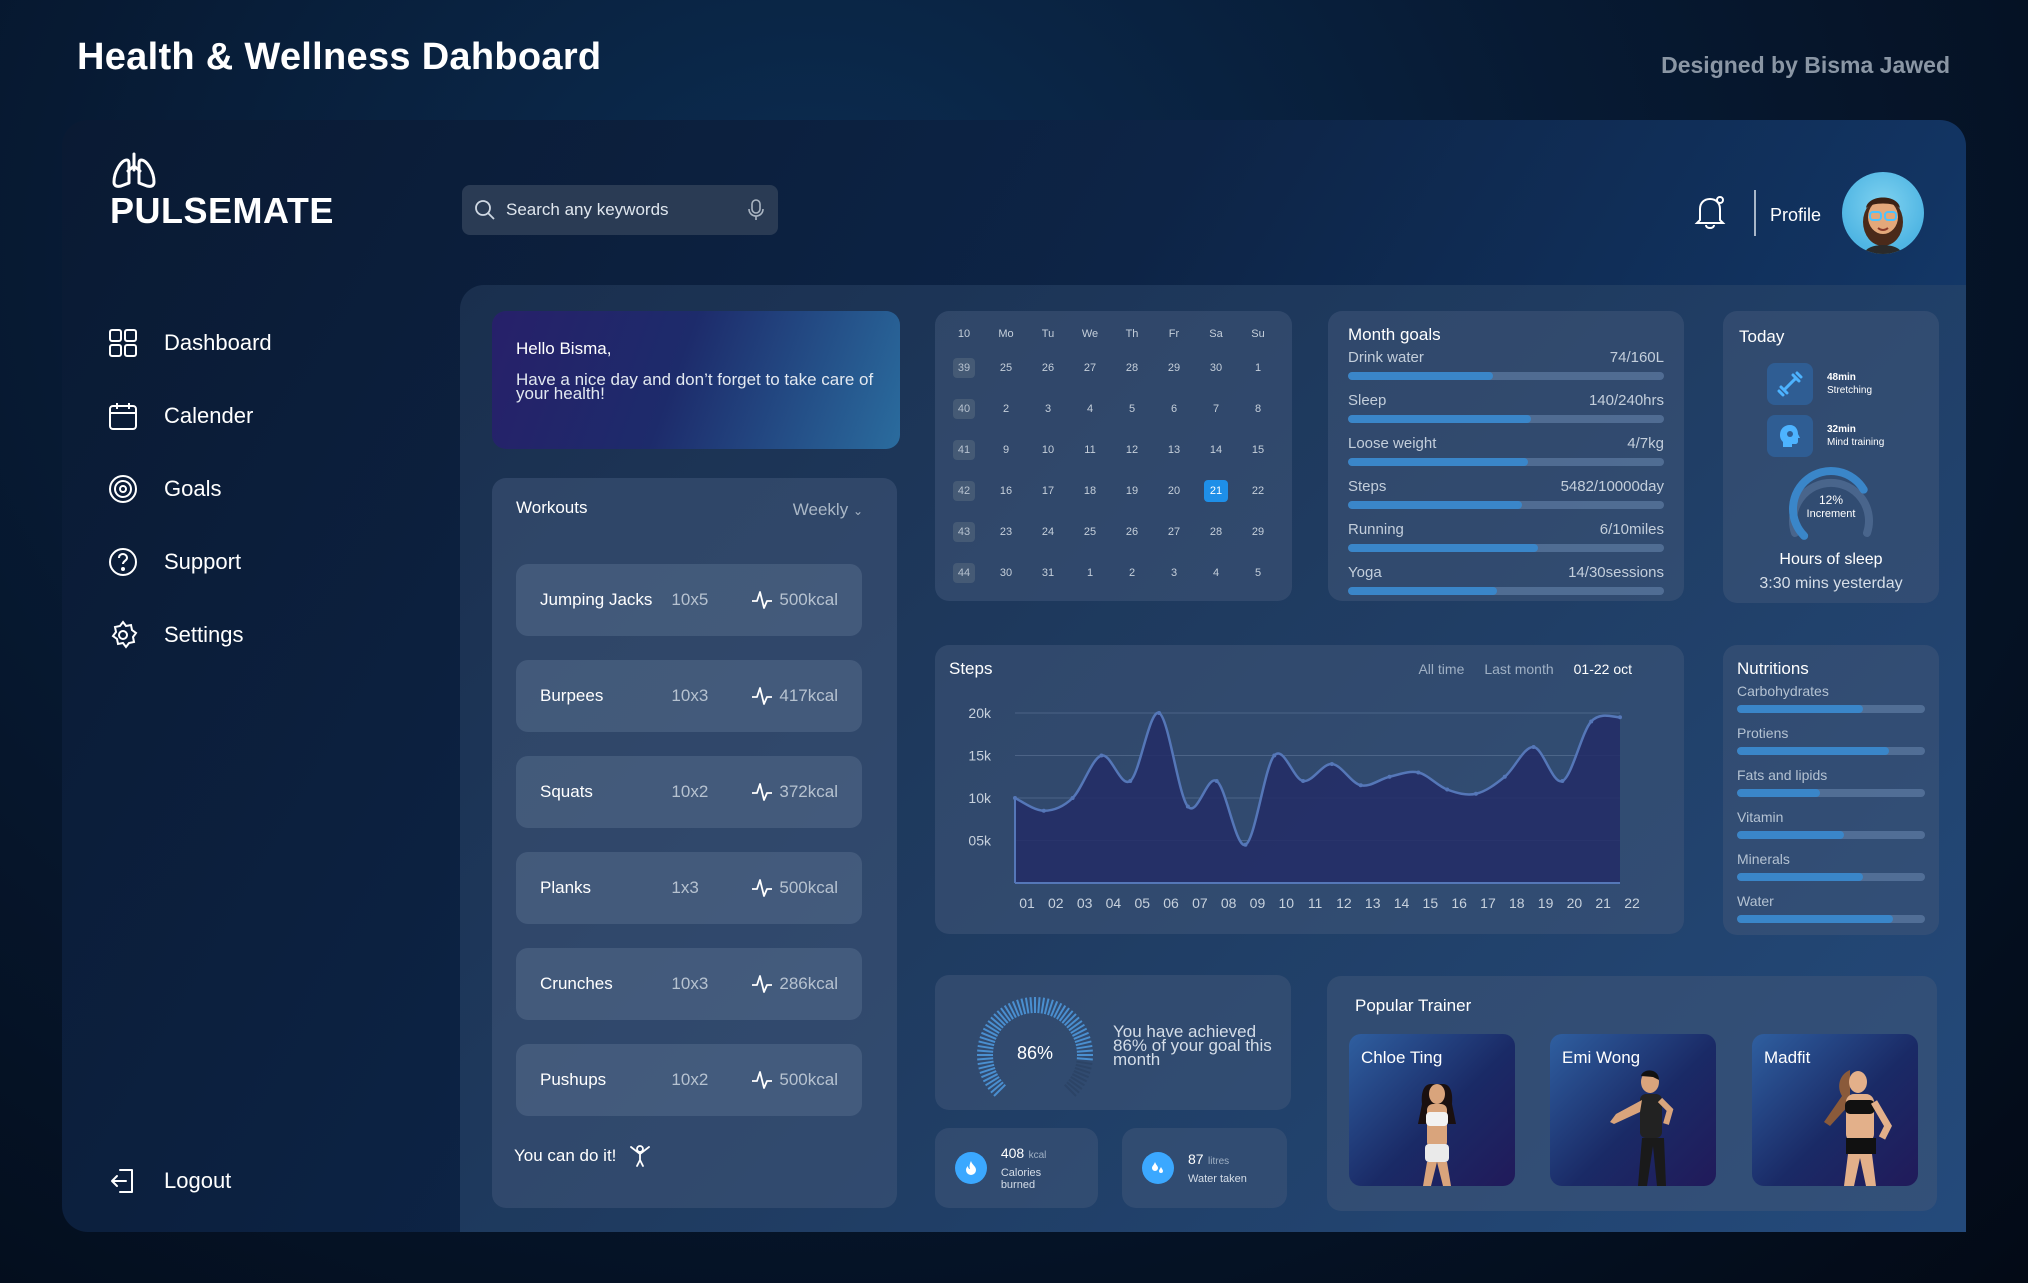  Describe the element at coordinates (689, 984) in the screenshot. I see `workout-row: Crunches 10x3 286kcal` at that location.